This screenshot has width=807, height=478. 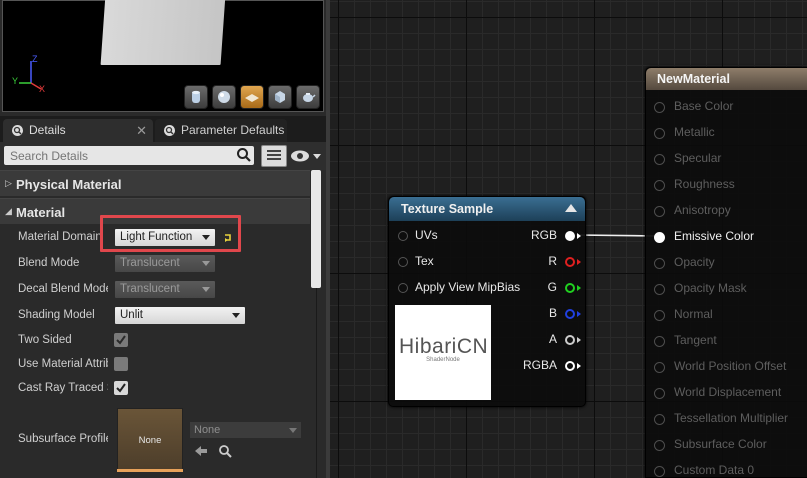 What do you see at coordinates (571, 208) in the screenshot?
I see `collapse-arrow-icon` at bounding box center [571, 208].